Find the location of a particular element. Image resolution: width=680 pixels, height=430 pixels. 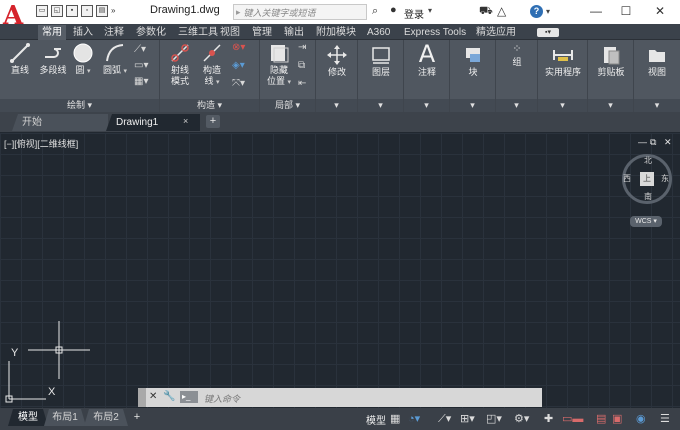

model-space-button: 模型 is located at coordinates (376, 419).